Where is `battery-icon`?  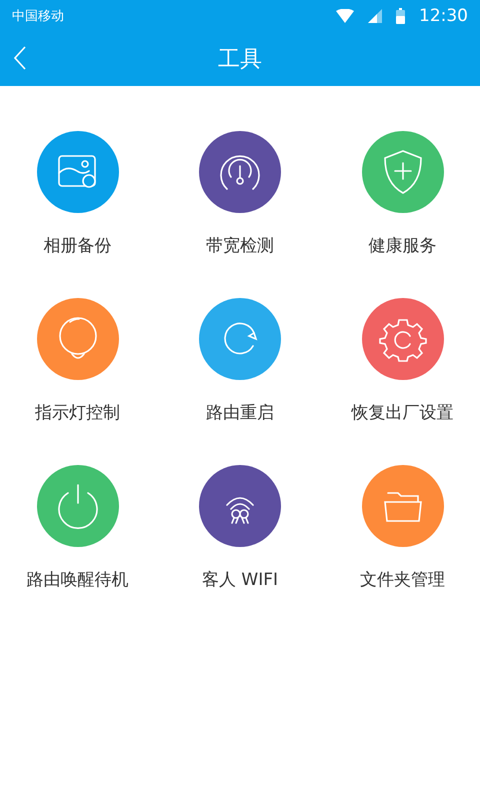 battery-icon is located at coordinates (400, 16).